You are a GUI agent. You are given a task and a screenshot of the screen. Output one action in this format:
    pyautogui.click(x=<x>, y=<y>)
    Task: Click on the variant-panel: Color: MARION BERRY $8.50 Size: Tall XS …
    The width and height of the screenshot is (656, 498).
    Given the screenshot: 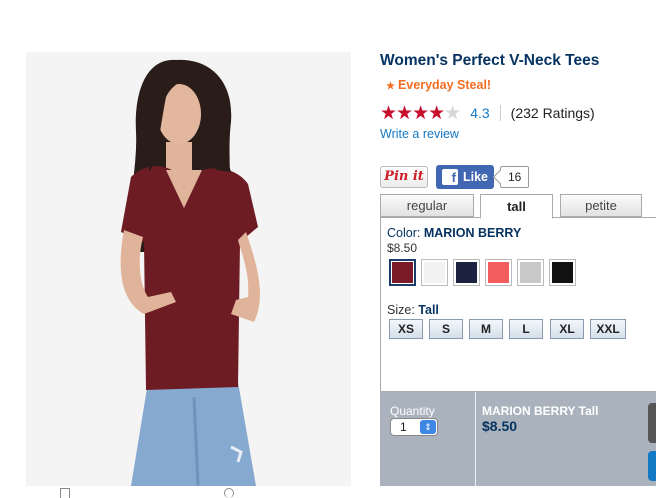 What is the action you would take?
    pyautogui.click(x=518, y=304)
    